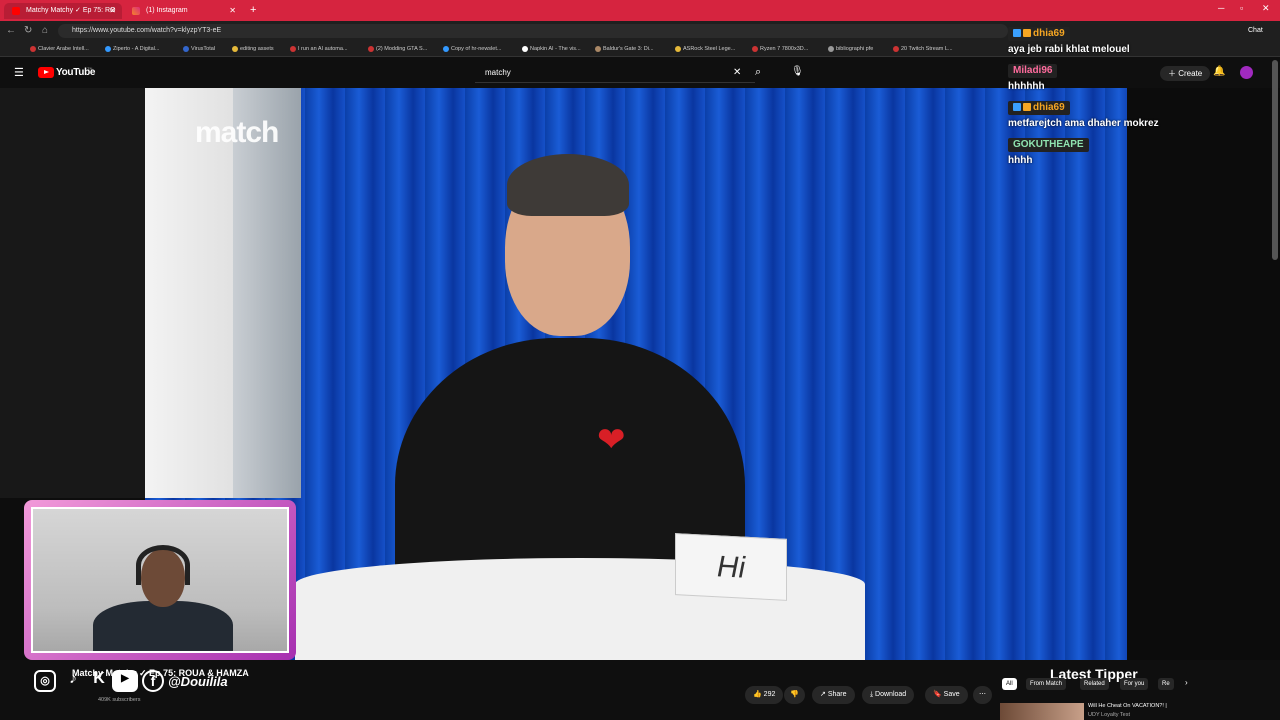 The image size is (1280, 720). I want to click on webcam-feed, so click(160, 580).